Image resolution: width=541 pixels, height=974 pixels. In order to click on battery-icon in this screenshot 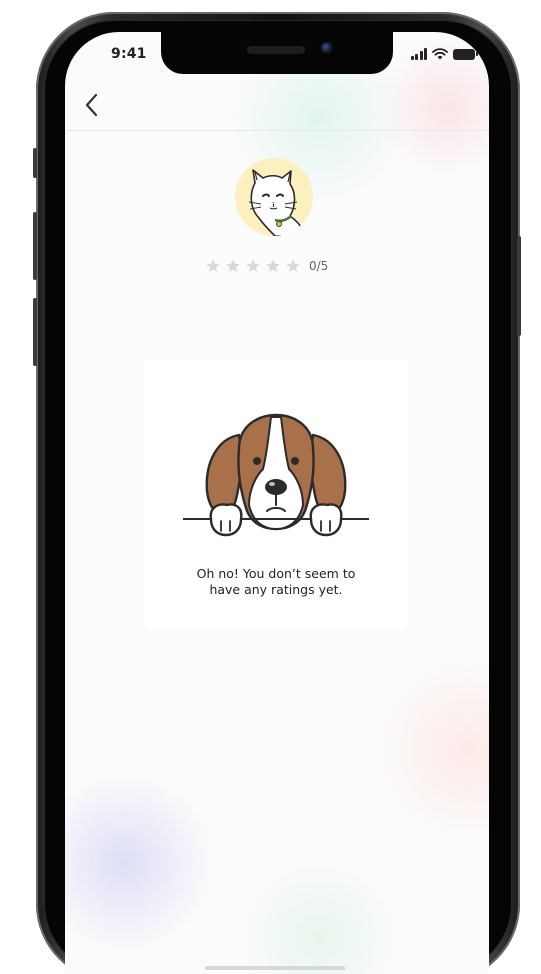, I will do `click(465, 54)`.